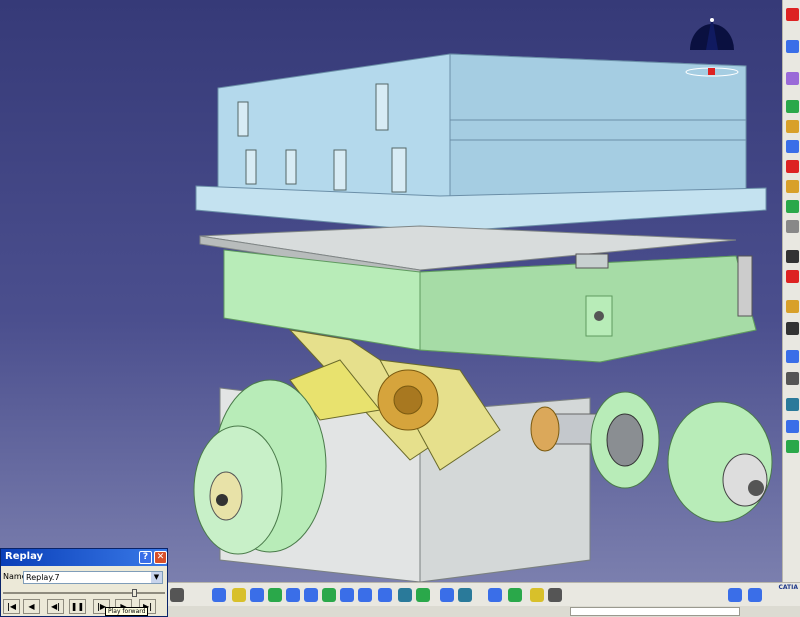 The height and width of the screenshot is (617, 800). Describe the element at coordinates (792, 186) in the screenshot. I see `fillet-icon` at that location.